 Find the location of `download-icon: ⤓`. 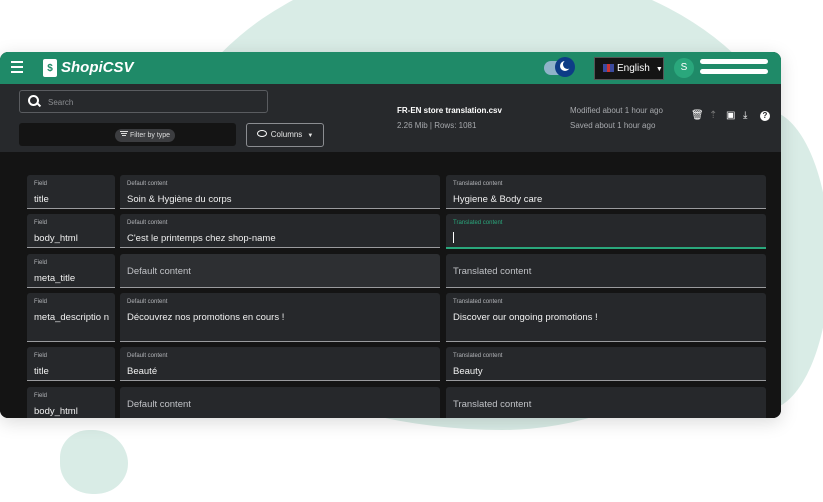

download-icon: ⤓ is located at coordinates (745, 116).